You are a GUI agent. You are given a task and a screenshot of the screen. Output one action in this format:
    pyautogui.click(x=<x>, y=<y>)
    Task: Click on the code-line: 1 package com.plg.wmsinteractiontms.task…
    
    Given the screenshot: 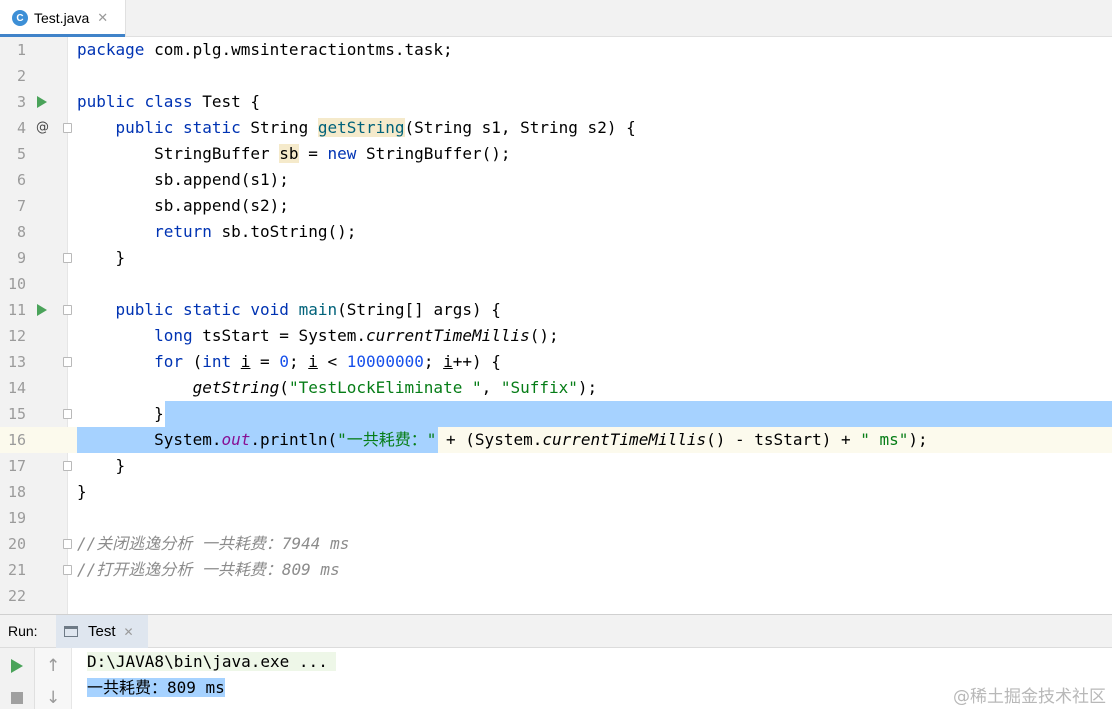 What is the action you would take?
    pyautogui.click(x=556, y=50)
    